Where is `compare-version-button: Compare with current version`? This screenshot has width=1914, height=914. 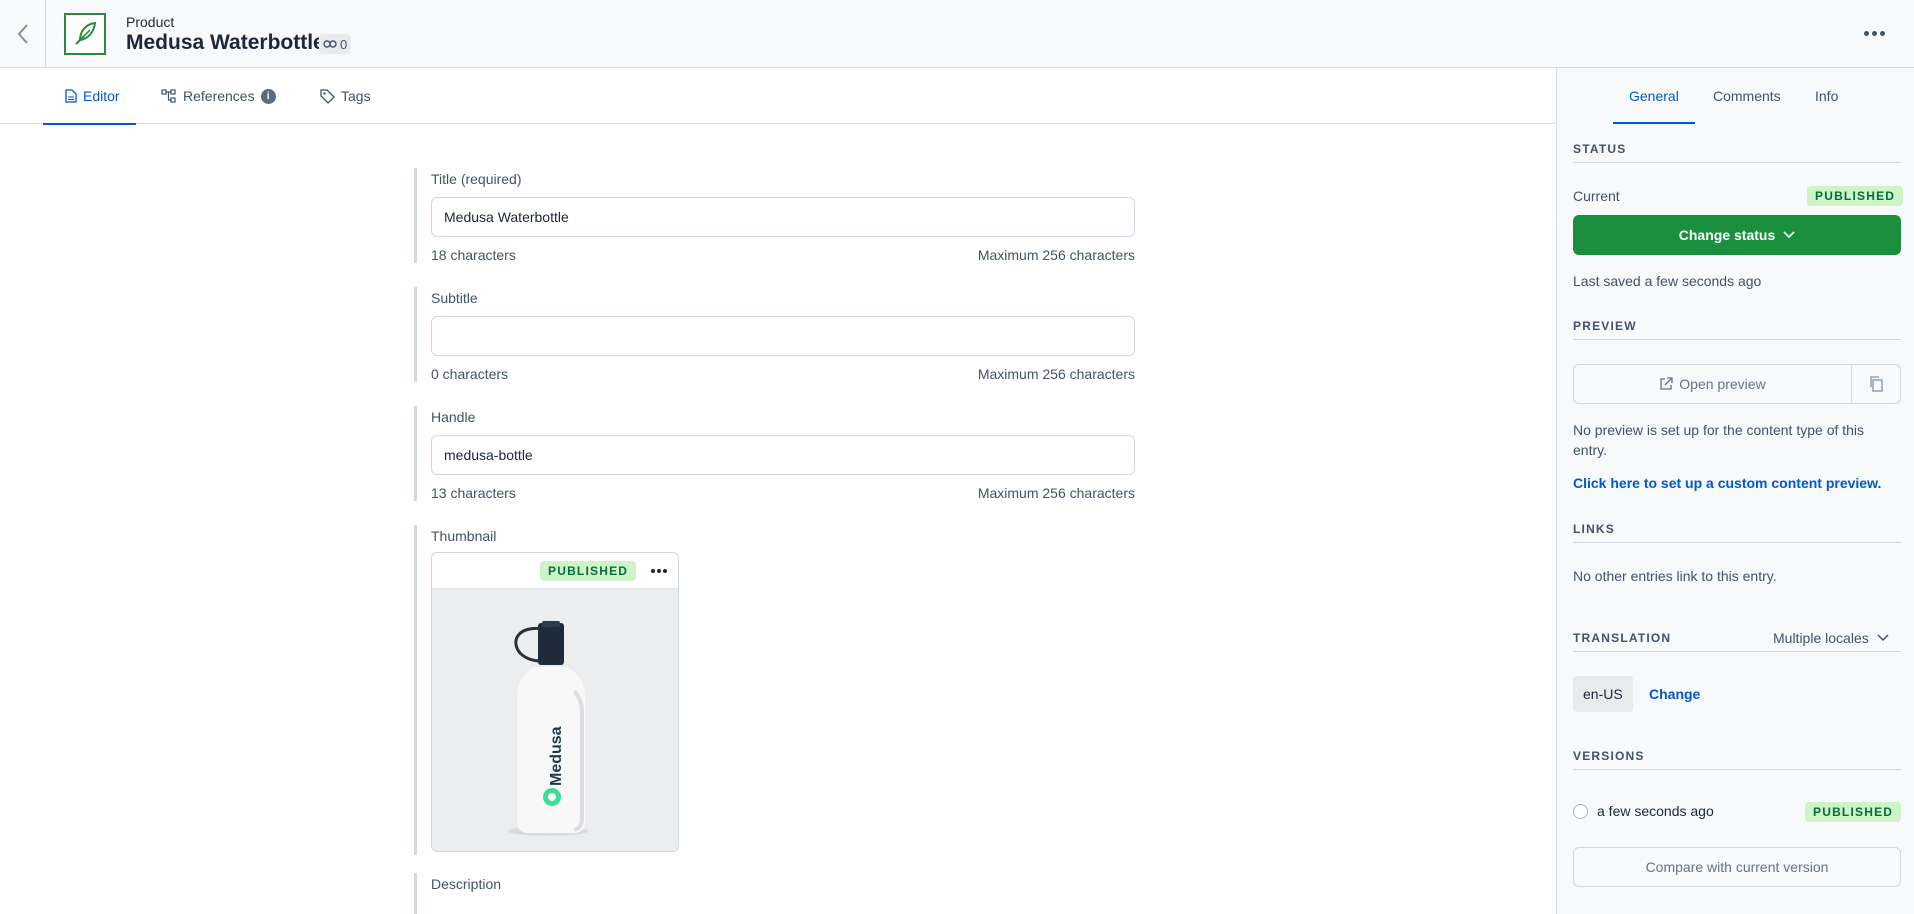 compare-version-button: Compare with current version is located at coordinates (1737, 867).